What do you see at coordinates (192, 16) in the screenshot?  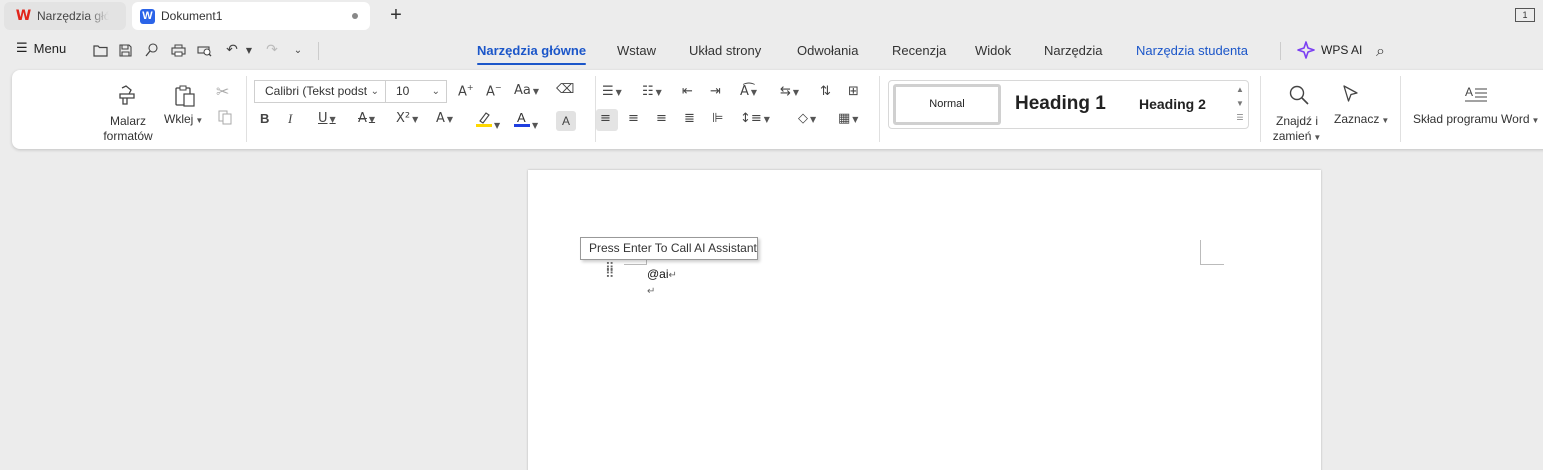 I see `tab-label: Dokument1` at bounding box center [192, 16].